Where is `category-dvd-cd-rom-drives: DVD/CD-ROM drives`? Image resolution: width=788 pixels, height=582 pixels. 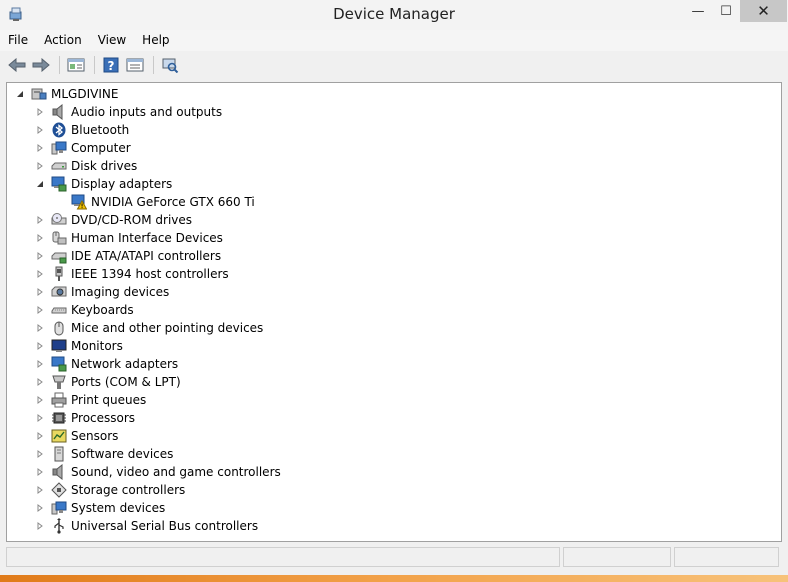
category-dvd-cd-rom-drives: DVD/CD-ROM drives is located at coordinates (113, 220).